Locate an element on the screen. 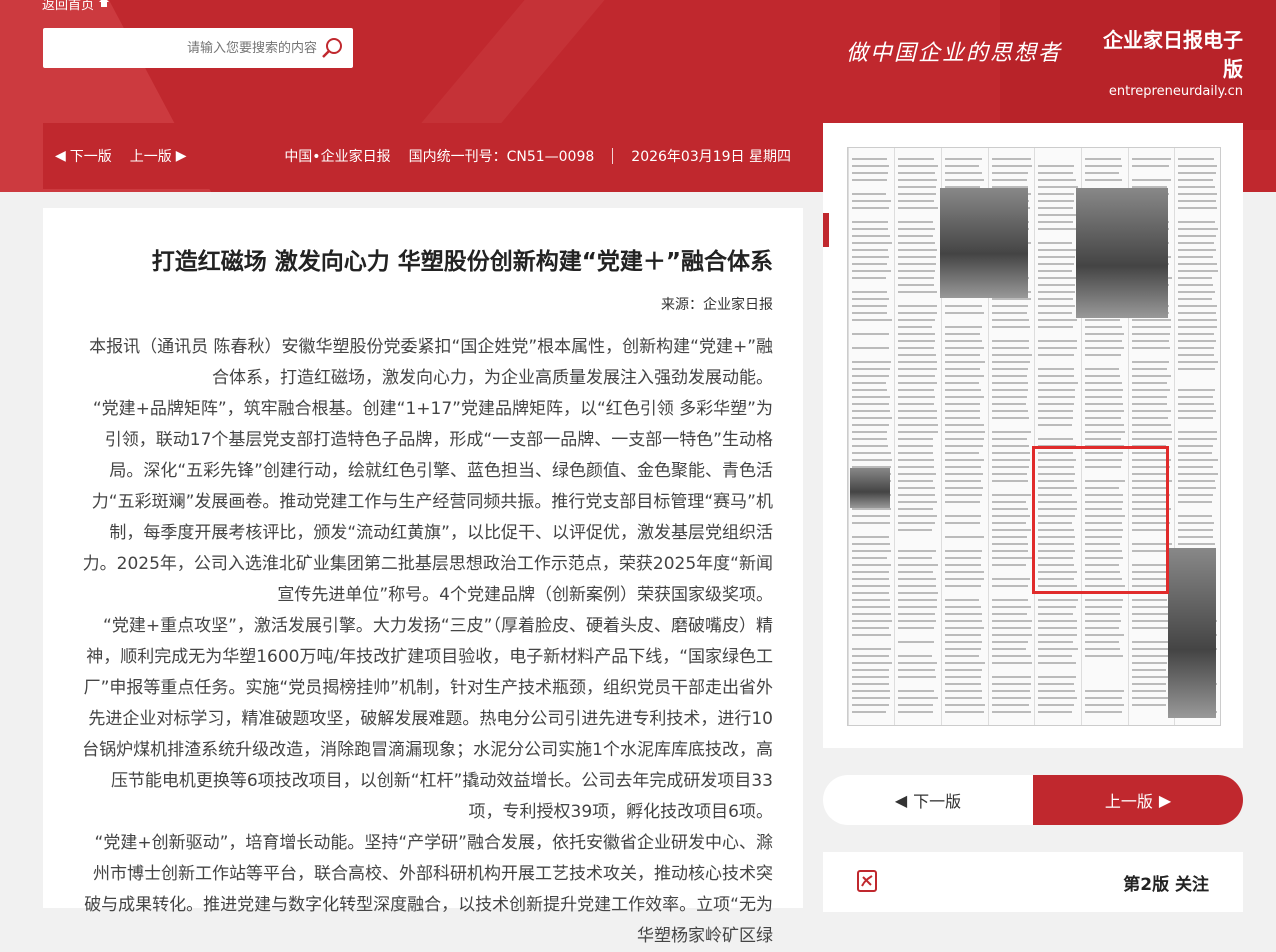  article-source: 来源：企业家日报 is located at coordinates (426, 304).